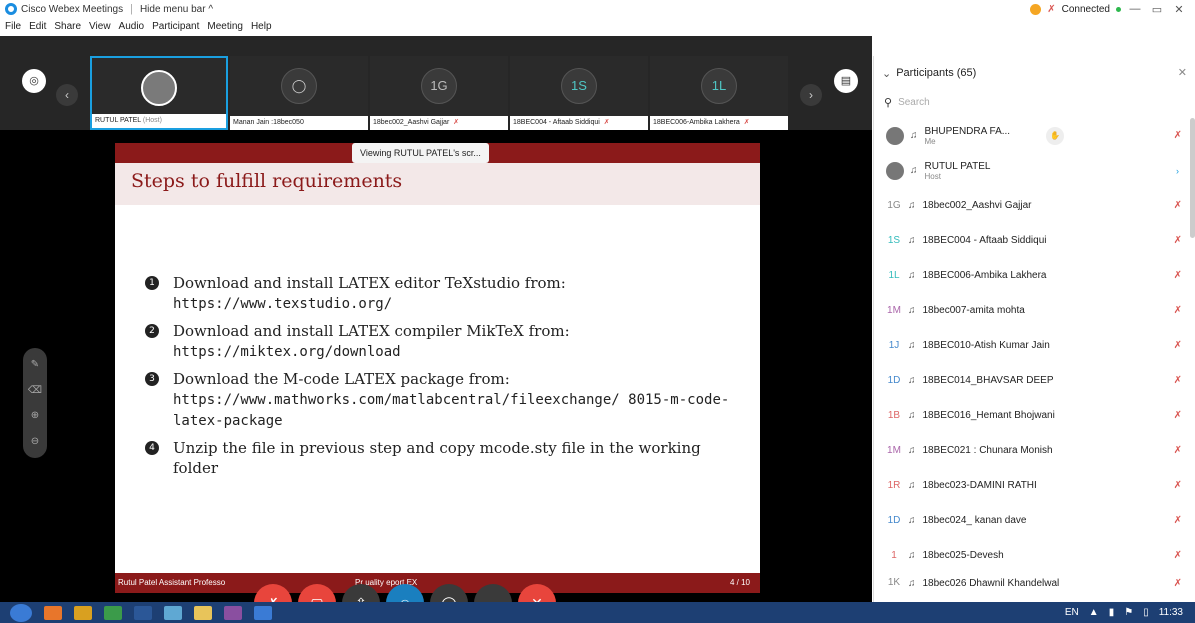  What do you see at coordinates (21, 612) in the screenshot?
I see `start-button` at bounding box center [21, 612].